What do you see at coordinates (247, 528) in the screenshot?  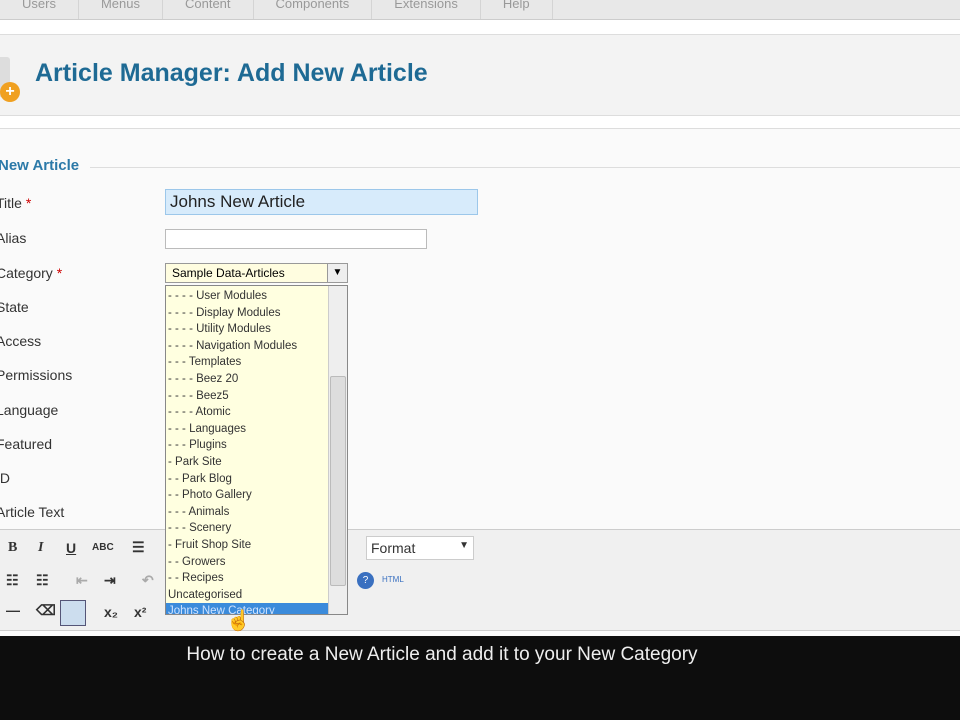 I see `dropdown-option: - - - Scenery` at bounding box center [247, 528].